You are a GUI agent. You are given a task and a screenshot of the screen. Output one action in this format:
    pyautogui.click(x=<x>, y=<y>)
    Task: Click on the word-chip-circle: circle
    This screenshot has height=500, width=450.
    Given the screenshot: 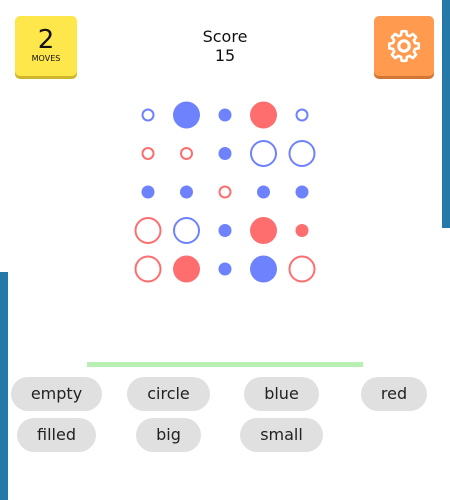 What is the action you would take?
    pyautogui.click(x=168, y=394)
    